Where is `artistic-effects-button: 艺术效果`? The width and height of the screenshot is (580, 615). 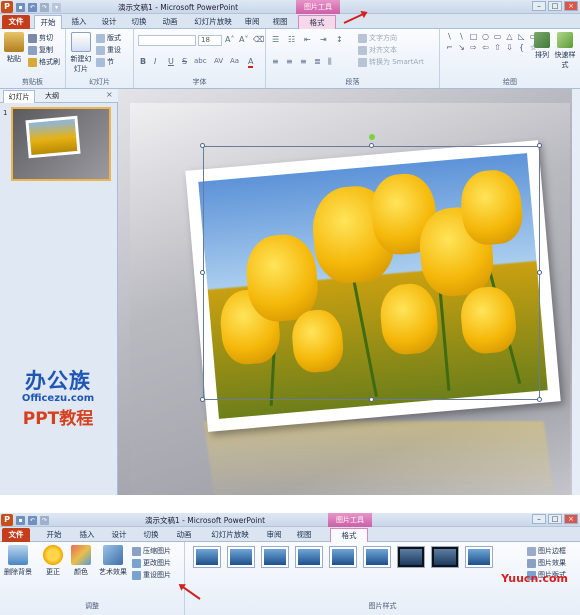
artistic-effects-button: 艺术效果 is located at coordinates (113, 561).